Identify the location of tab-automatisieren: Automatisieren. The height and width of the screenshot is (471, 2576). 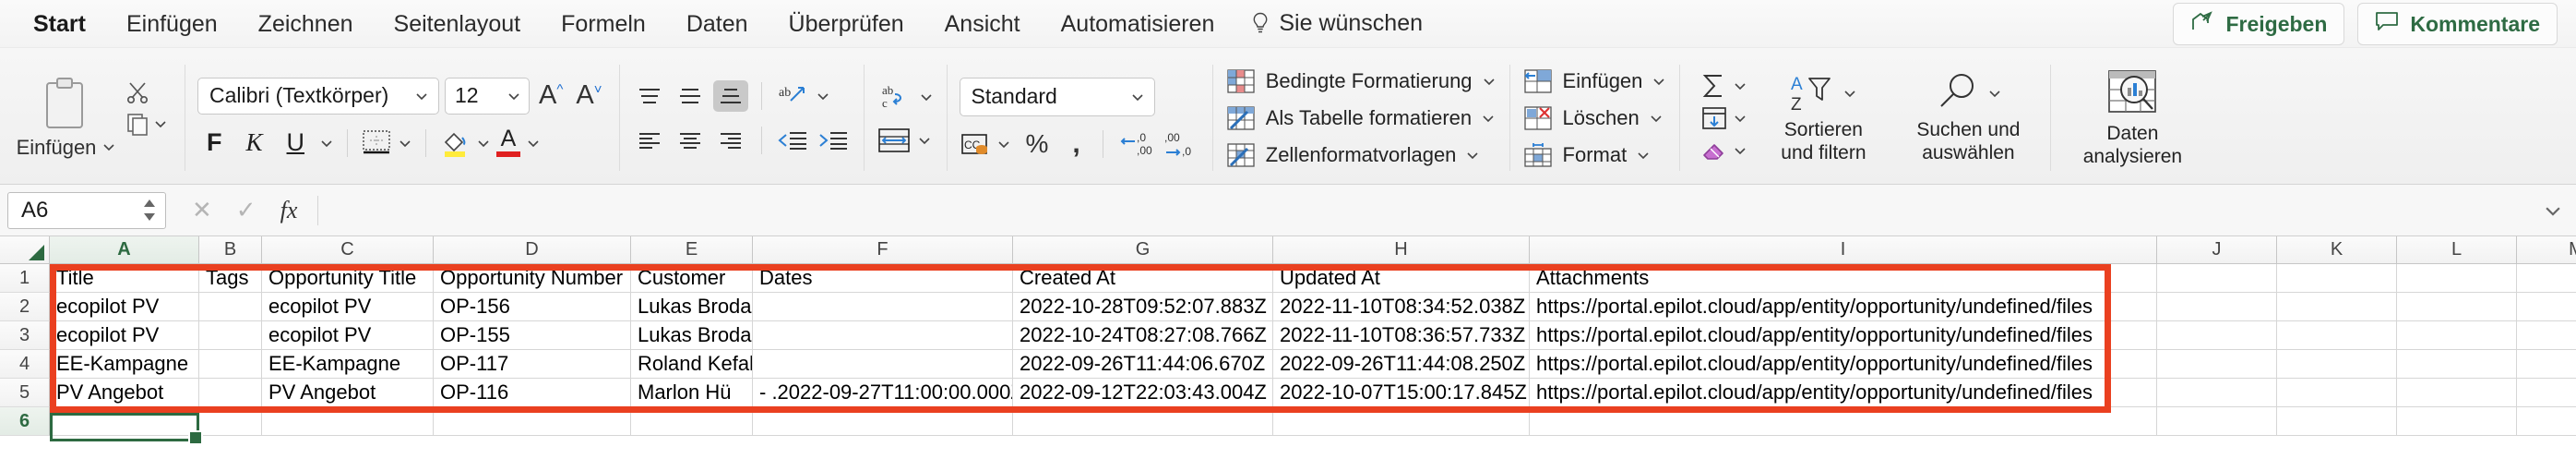
(1138, 24).